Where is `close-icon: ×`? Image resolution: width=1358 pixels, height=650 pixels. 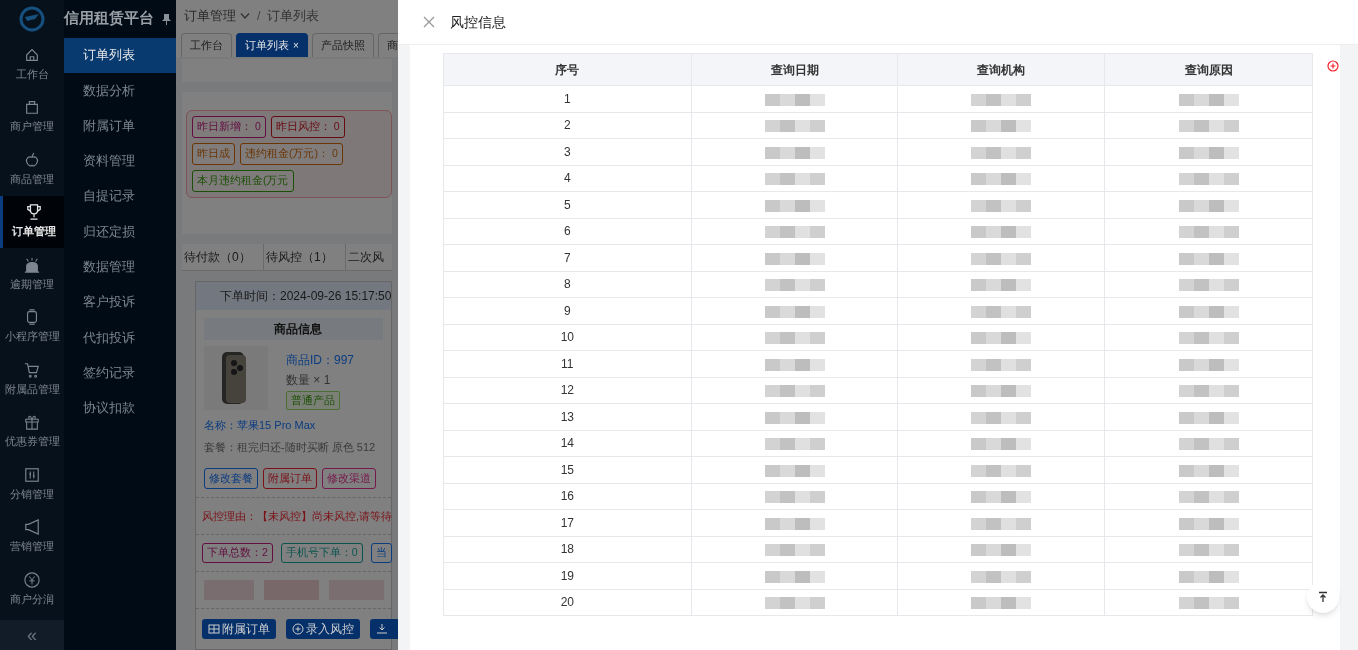 close-icon: × is located at coordinates (296, 45).